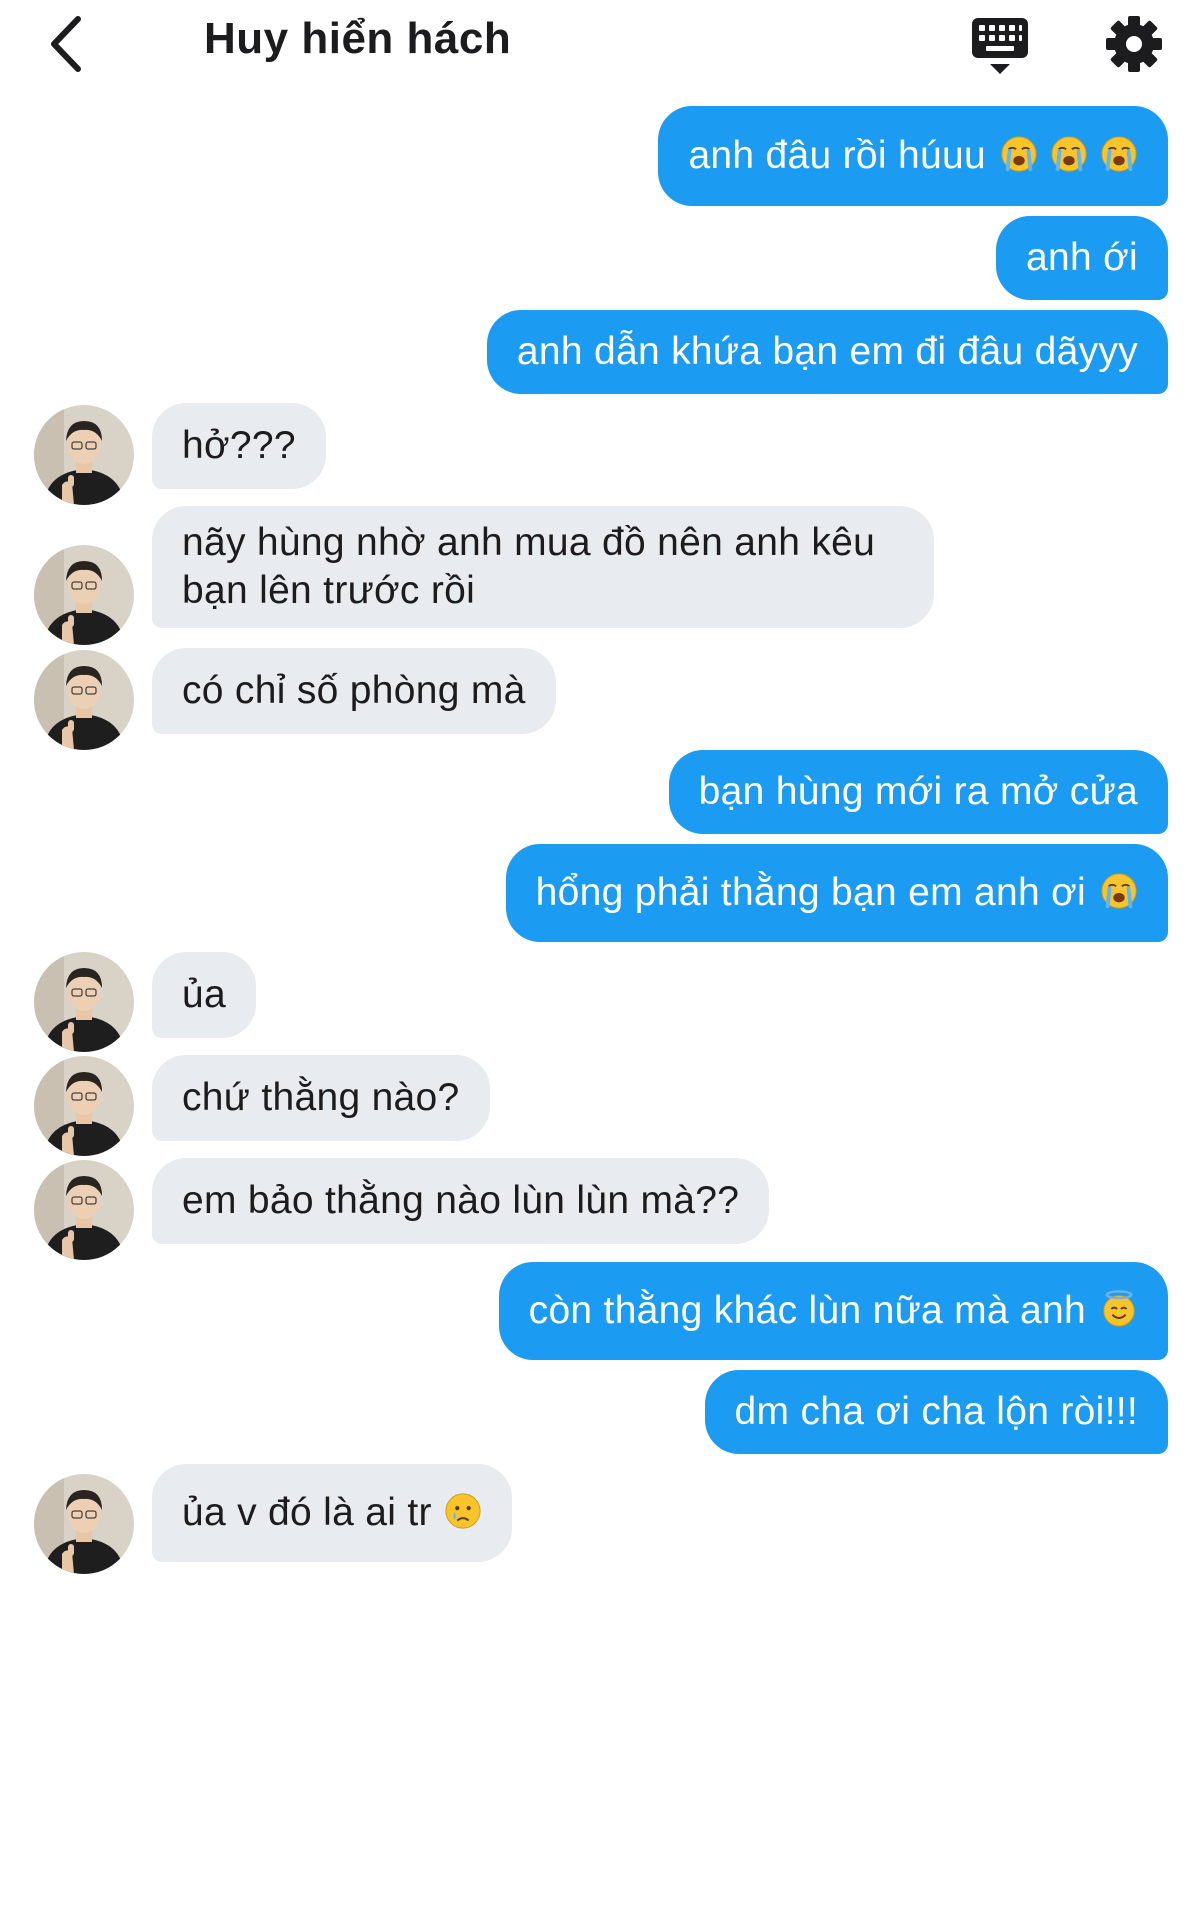 The height and width of the screenshot is (1920, 1198). I want to click on outgoing-message: hổng phải thằng bạn em anh ơi, so click(836, 893).